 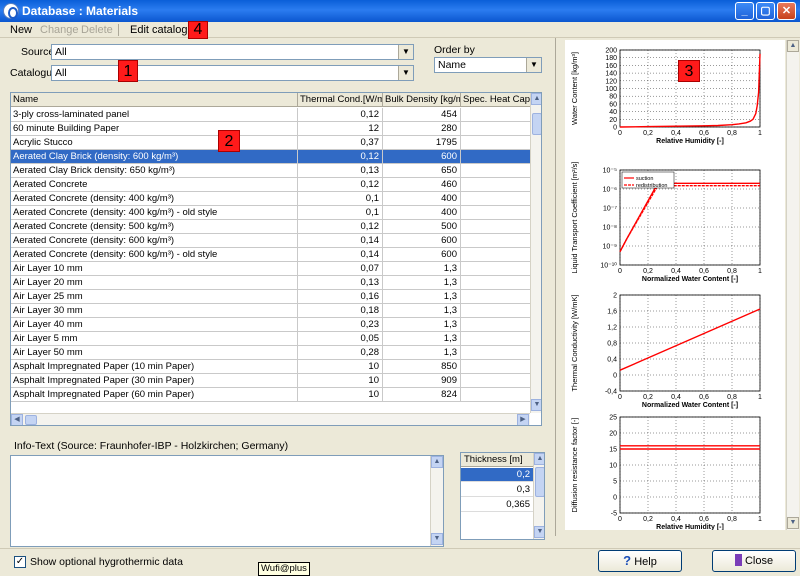 I want to click on cell-value: 500, so click(x=422, y=227).